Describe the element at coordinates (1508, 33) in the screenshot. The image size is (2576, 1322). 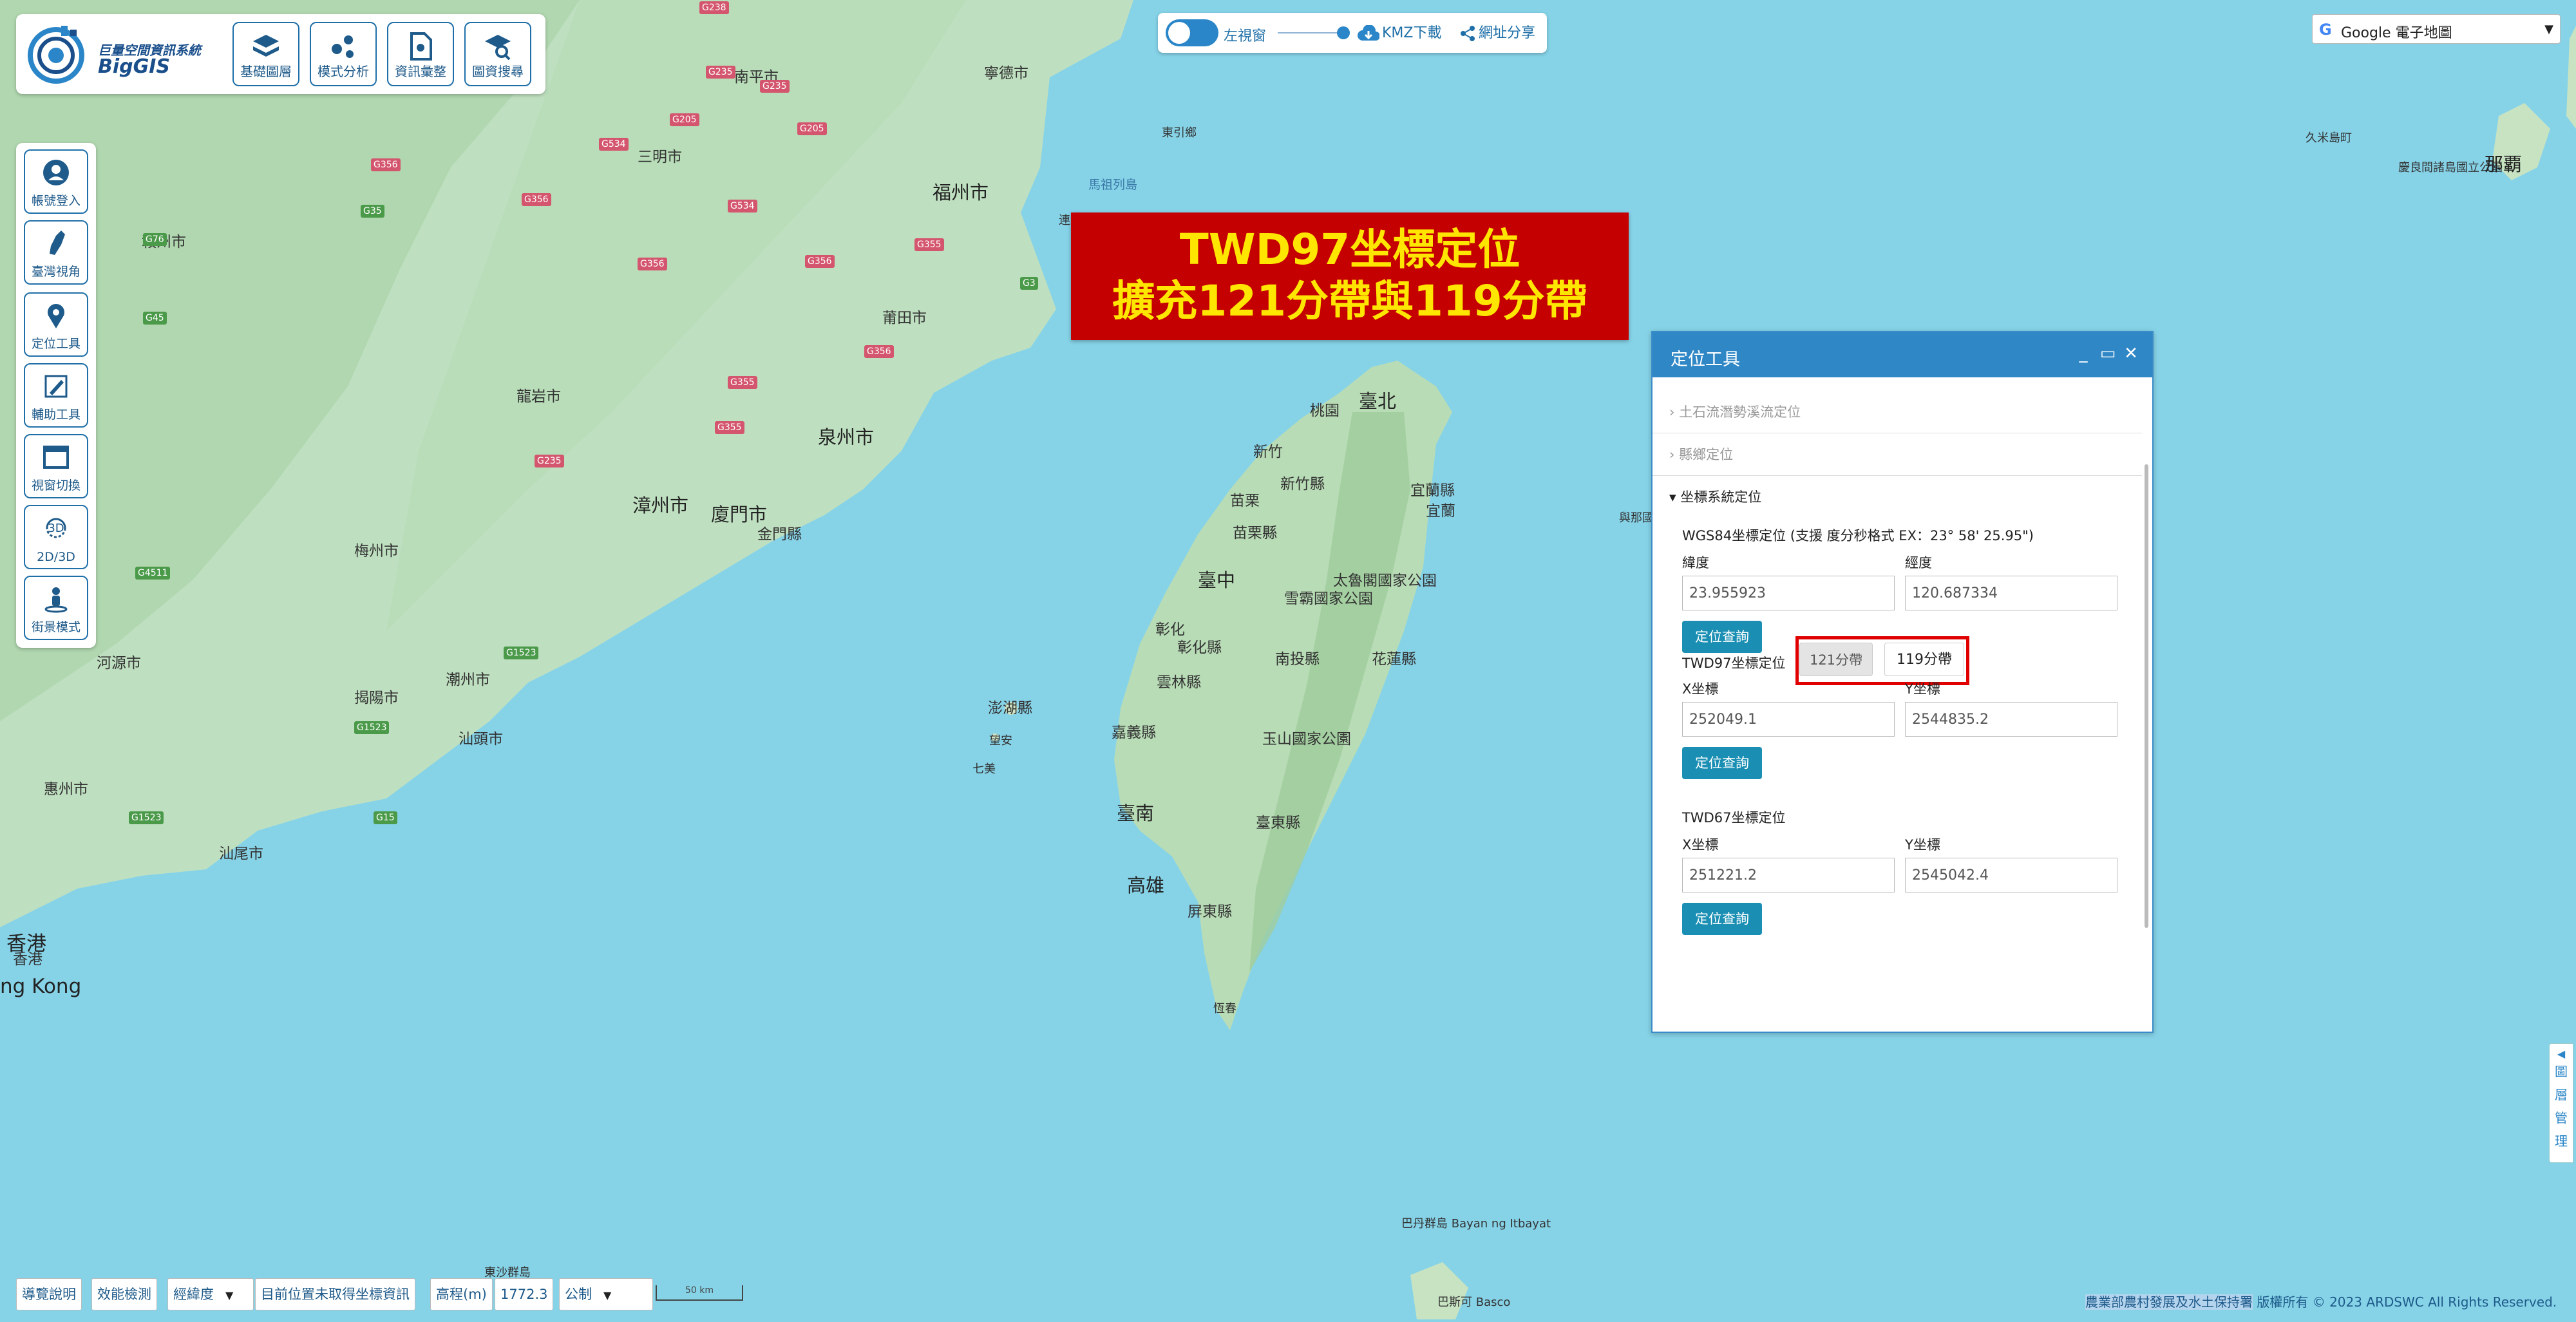
I see `share-label: 網址分享` at that location.